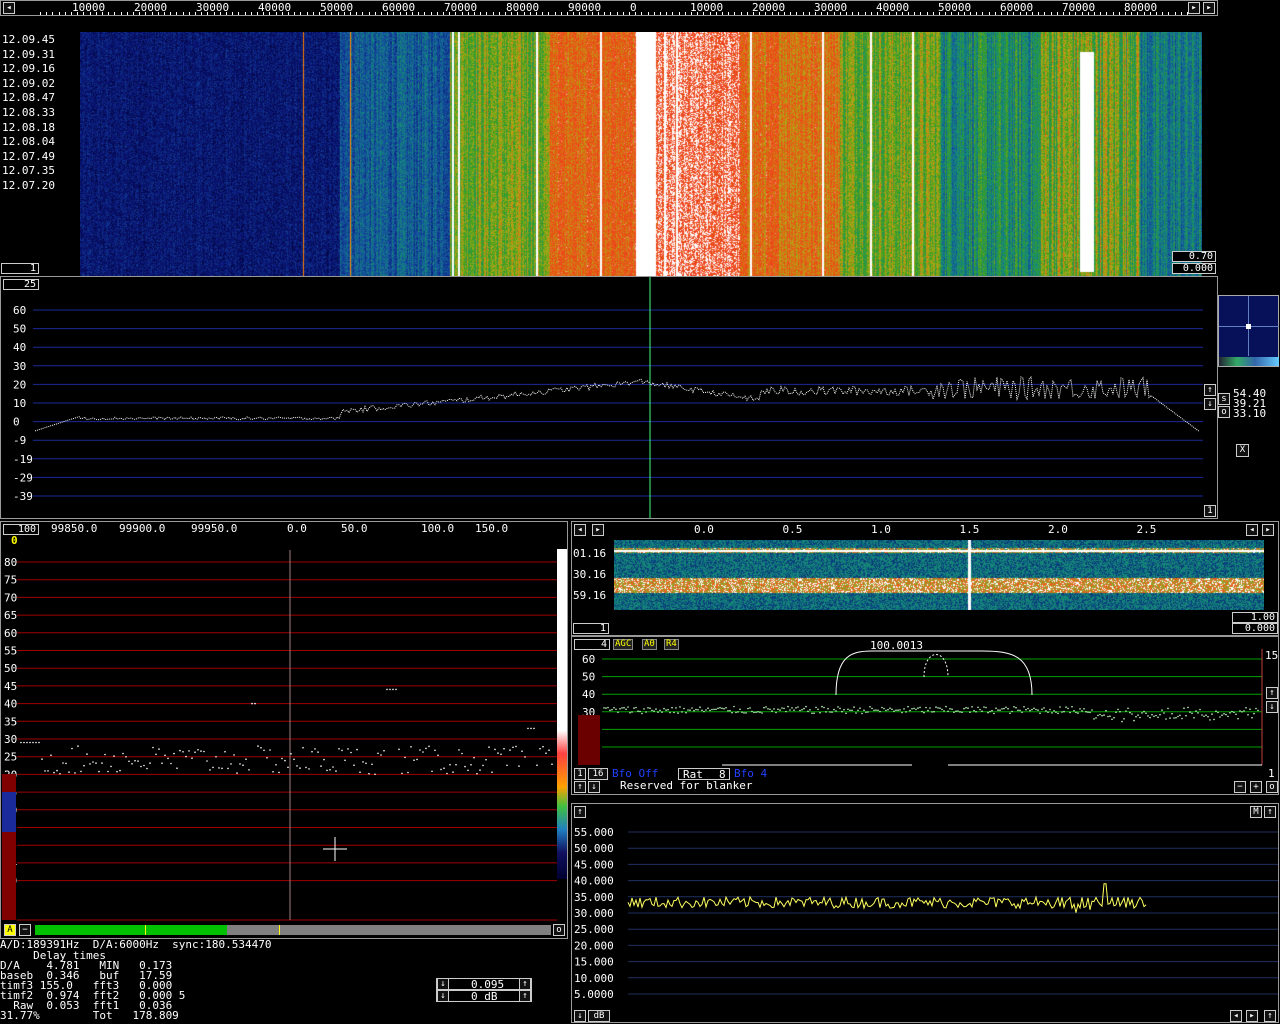 Image resolution: width=1280 pixels, height=1024 pixels. What do you see at coordinates (598, 530) in the screenshot?
I see `hires-right-arrow-button: ▸` at bounding box center [598, 530].